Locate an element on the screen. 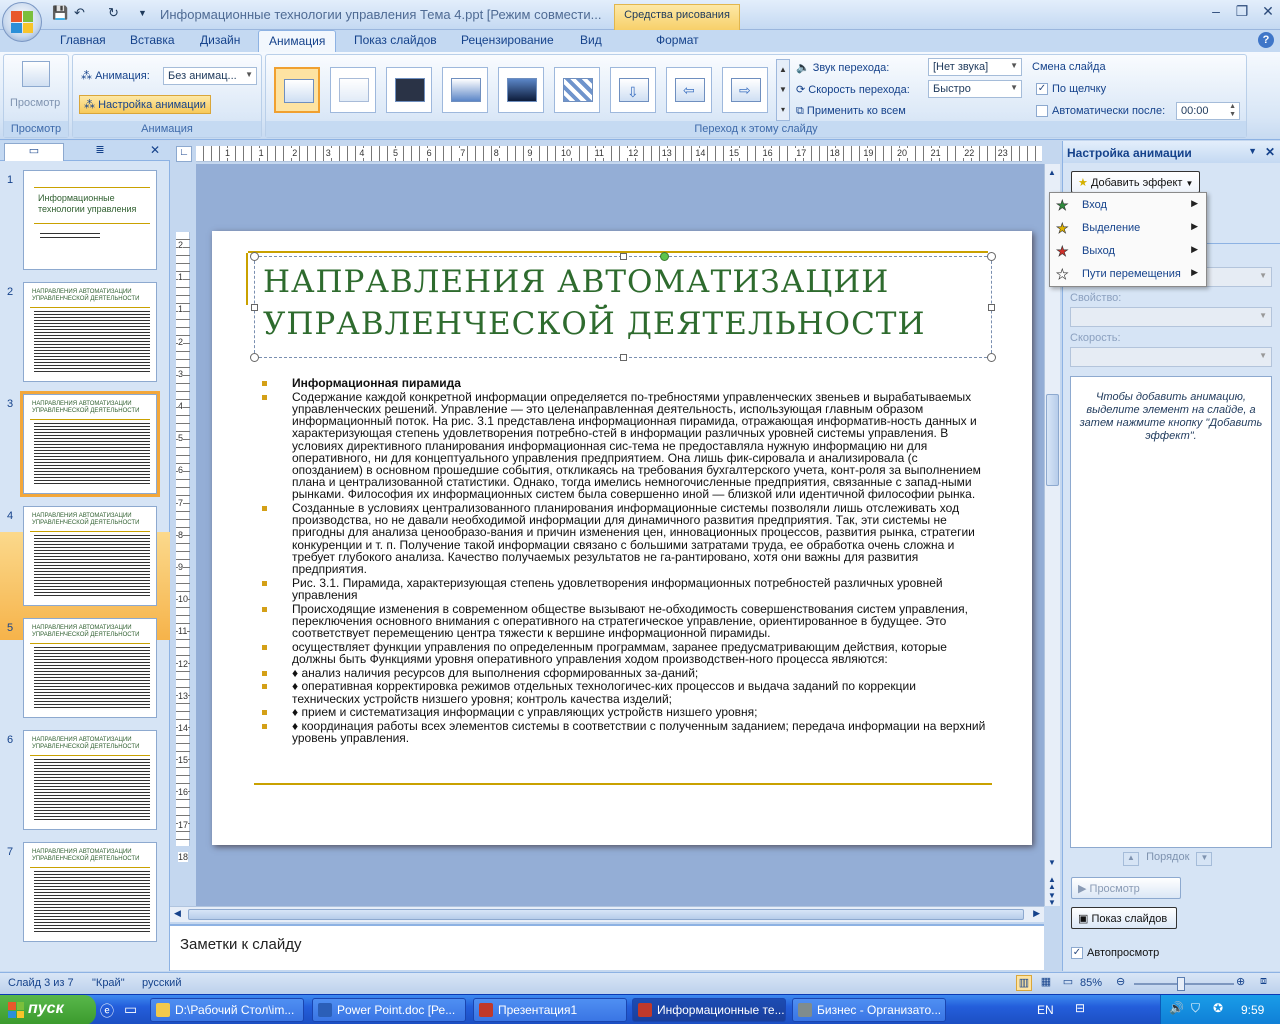  slides-tab-icon: ▭ is located at coordinates (34, 152).